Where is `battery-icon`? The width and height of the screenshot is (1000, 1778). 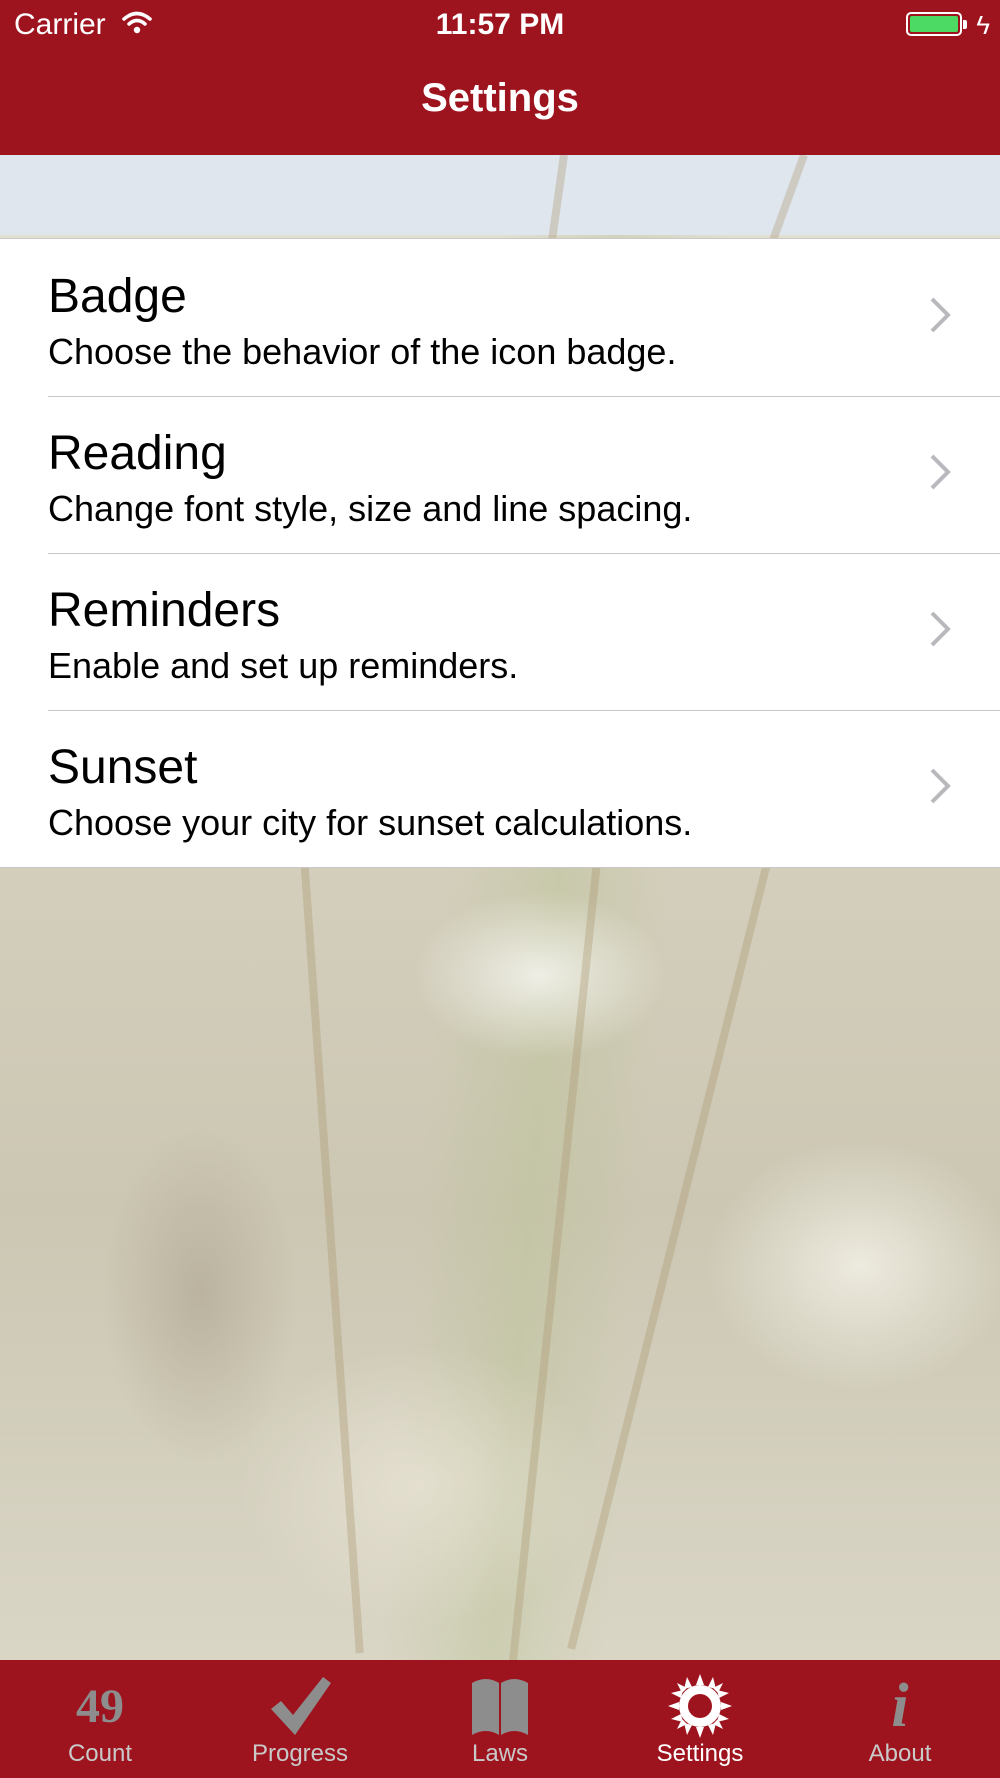 battery-icon is located at coordinates (936, 24).